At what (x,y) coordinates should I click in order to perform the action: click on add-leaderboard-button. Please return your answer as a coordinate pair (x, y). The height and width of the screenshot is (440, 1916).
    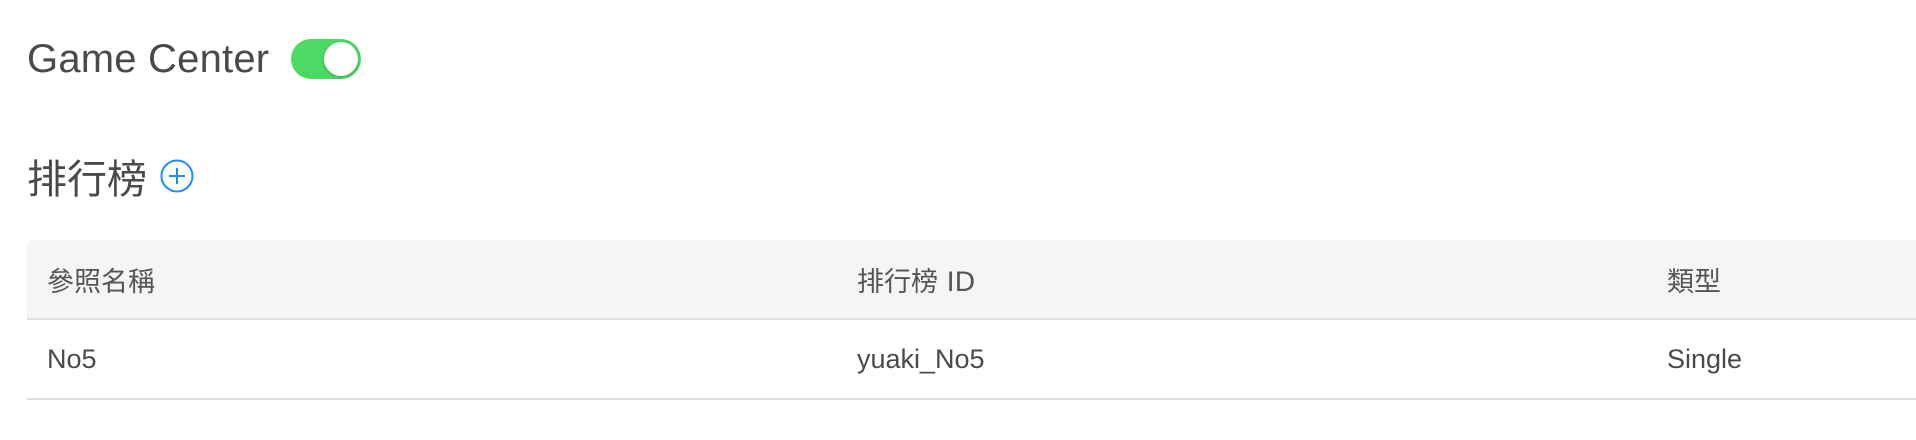
    Looking at the image, I should click on (177, 176).